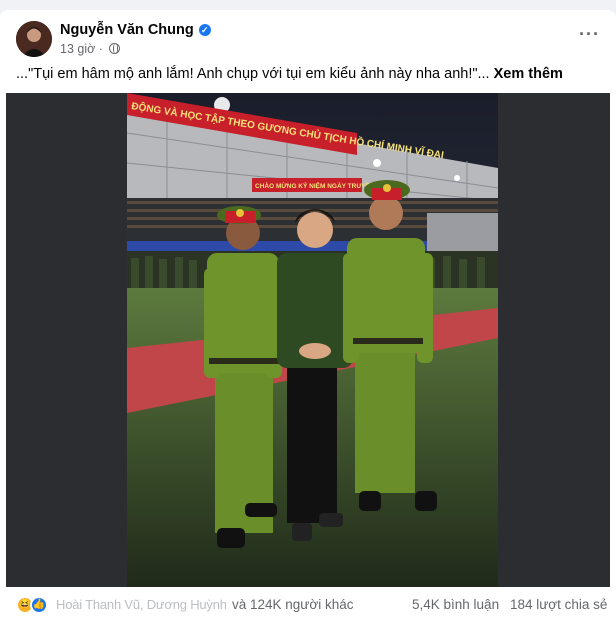  I want to click on shares-count: 184 lượt chia sẻ, so click(558, 604).